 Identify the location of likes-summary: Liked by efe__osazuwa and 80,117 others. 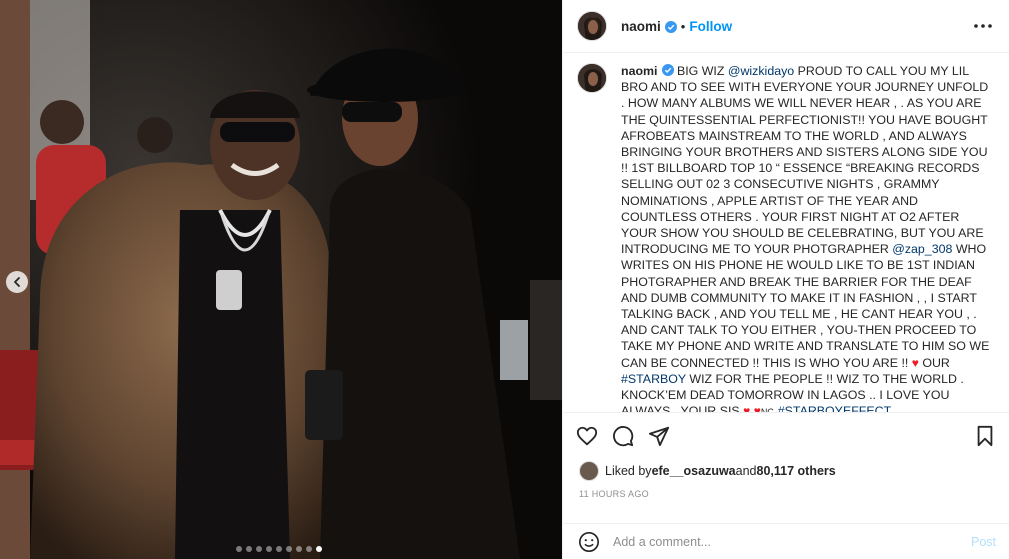
(786, 471).